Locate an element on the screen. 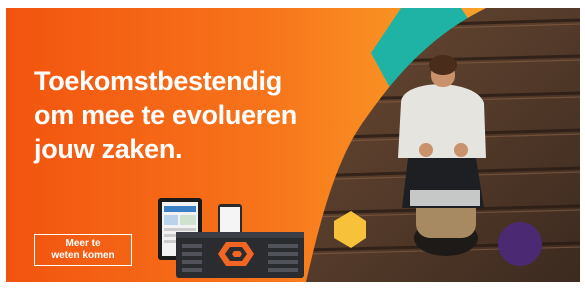  product-image is located at coordinates (231, 238).